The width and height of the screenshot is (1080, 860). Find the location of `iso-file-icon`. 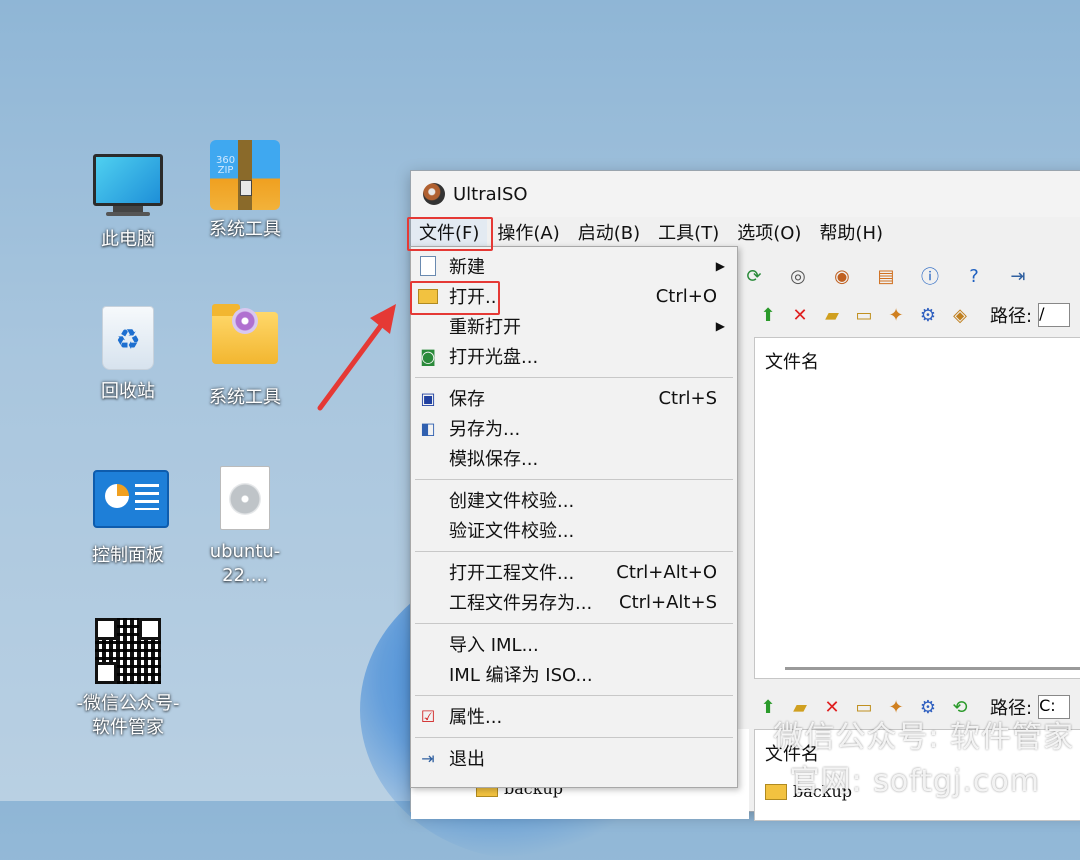

iso-file-icon is located at coordinates (245, 501).